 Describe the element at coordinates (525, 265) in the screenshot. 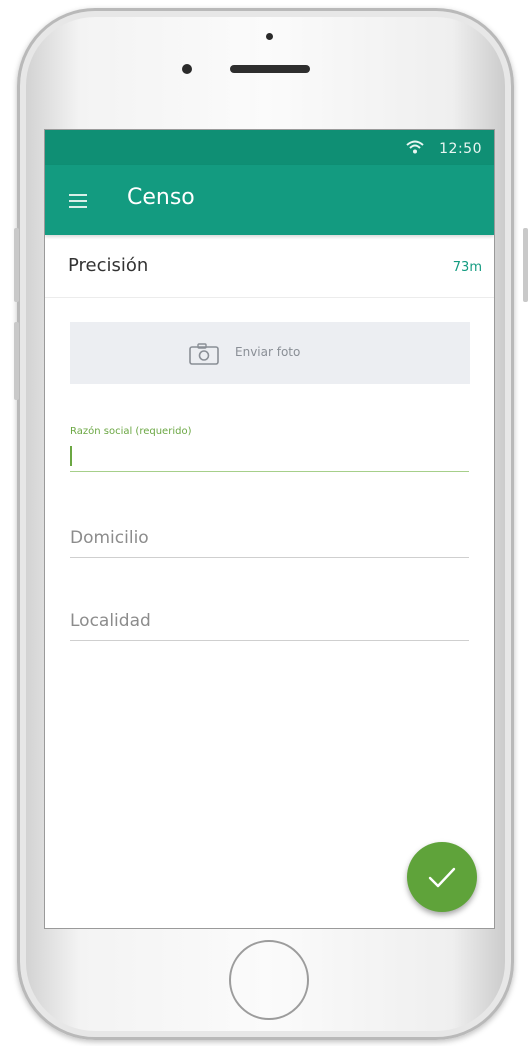

I see `power-button` at that location.